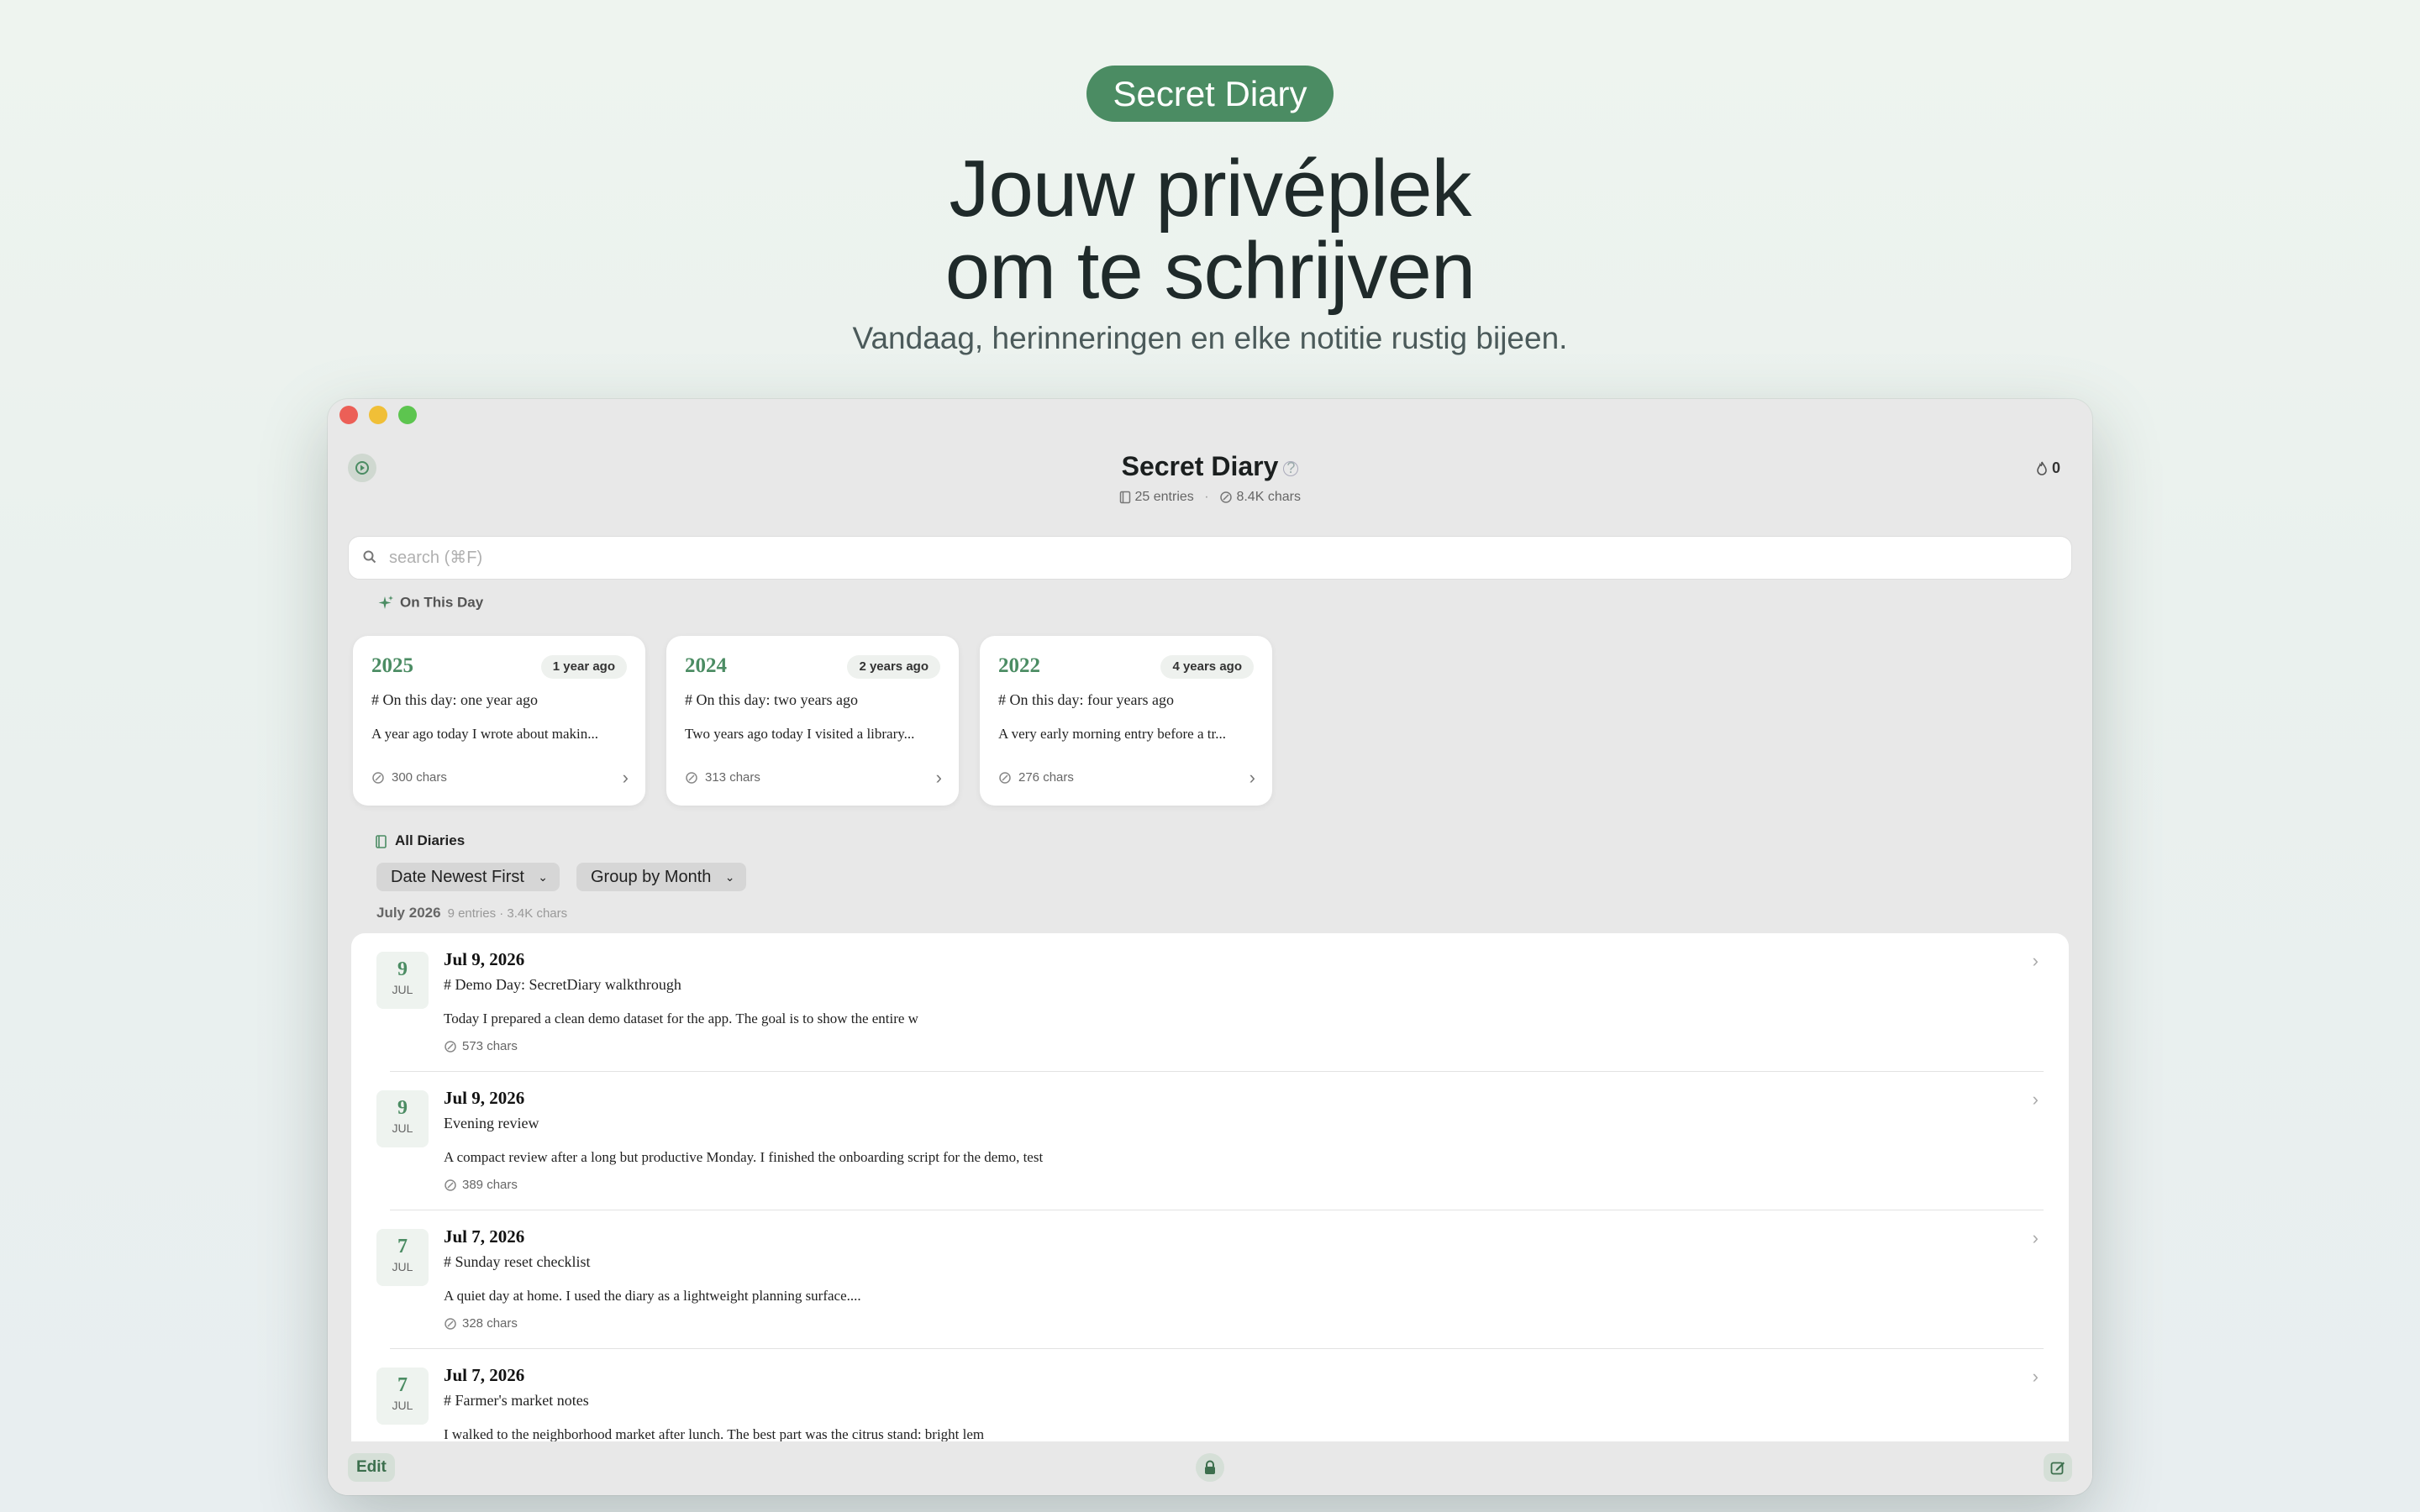 The width and height of the screenshot is (2420, 1512). I want to click on entry-chars-value: 389 chars, so click(490, 1185).